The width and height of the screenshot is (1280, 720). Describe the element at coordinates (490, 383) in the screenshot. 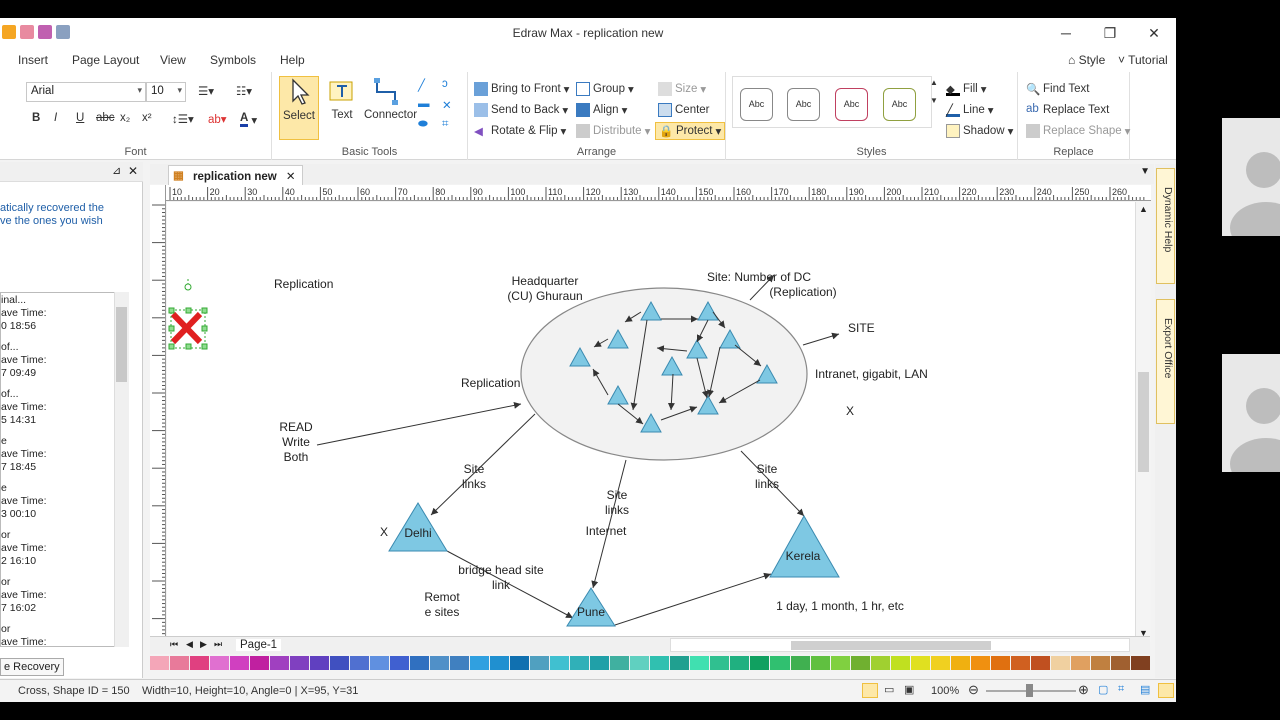

I see `replication-label: Replication` at that location.